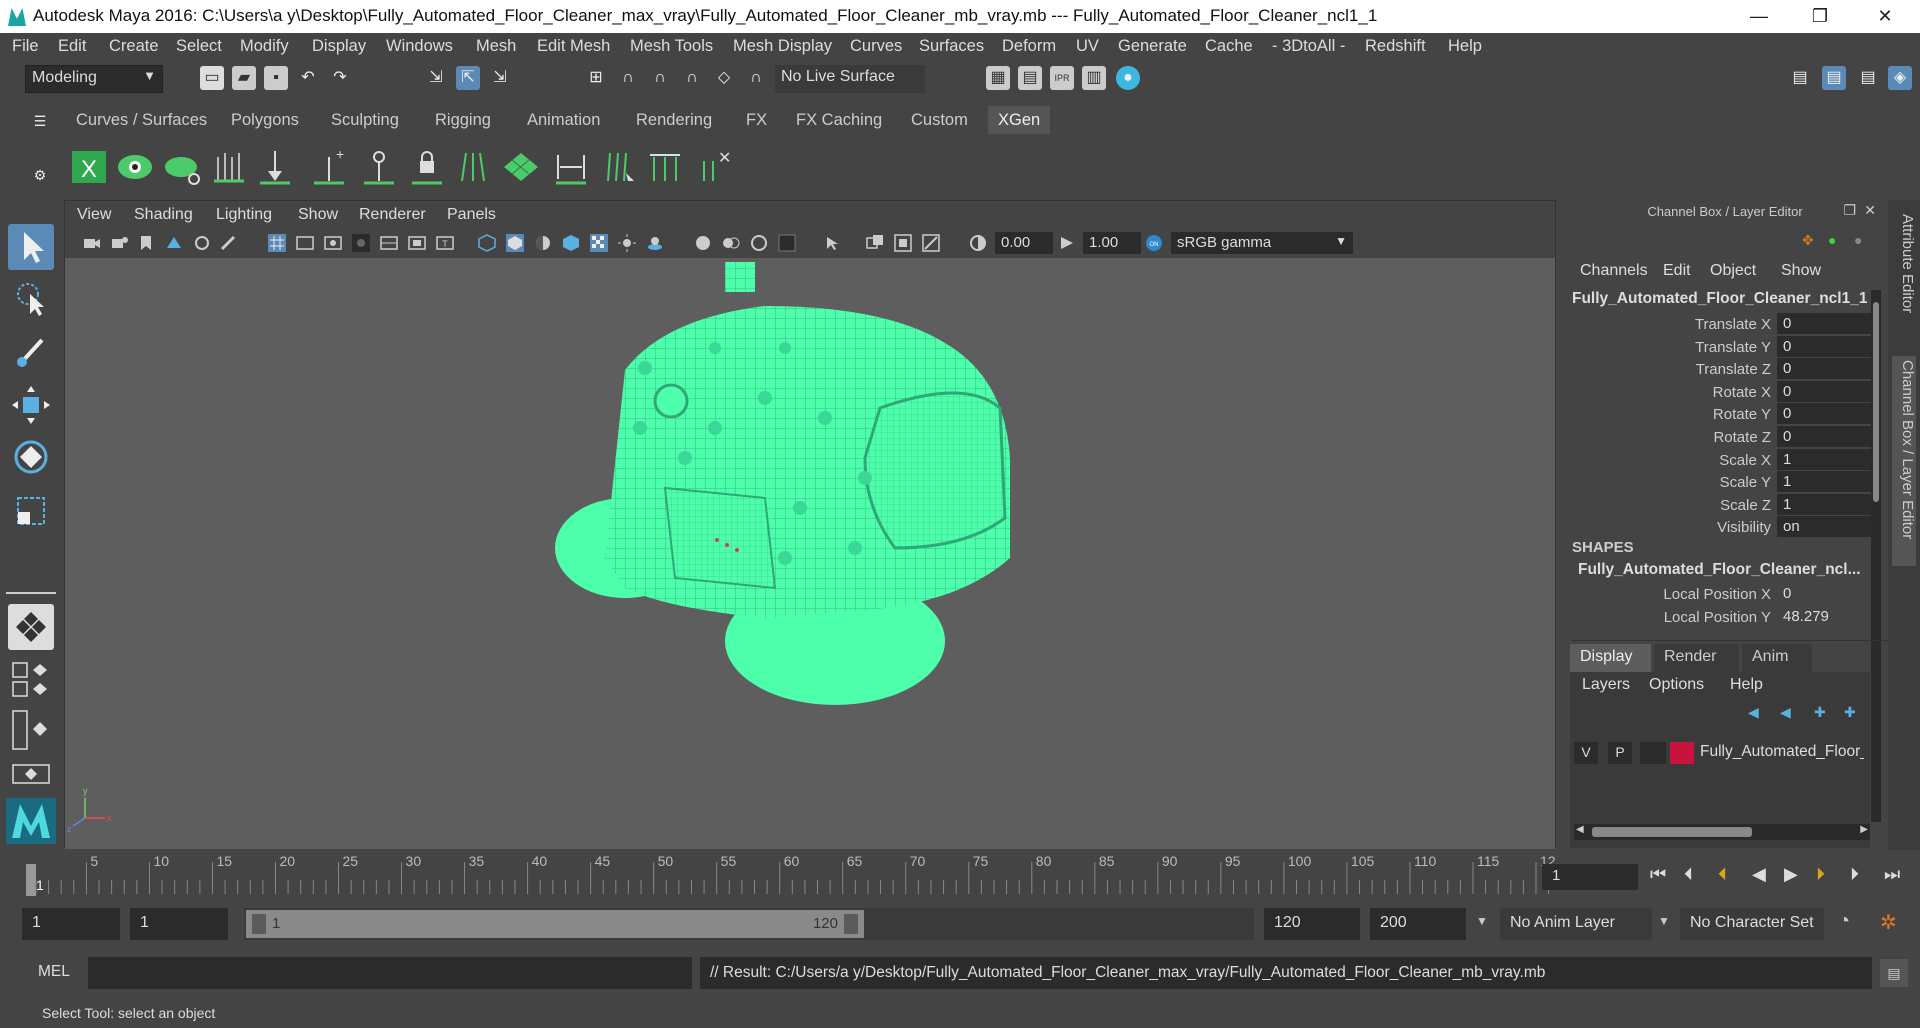 Image resolution: width=1920 pixels, height=1028 pixels. Describe the element at coordinates (756, 120) in the screenshot. I see `tab-fx: FX` at that location.